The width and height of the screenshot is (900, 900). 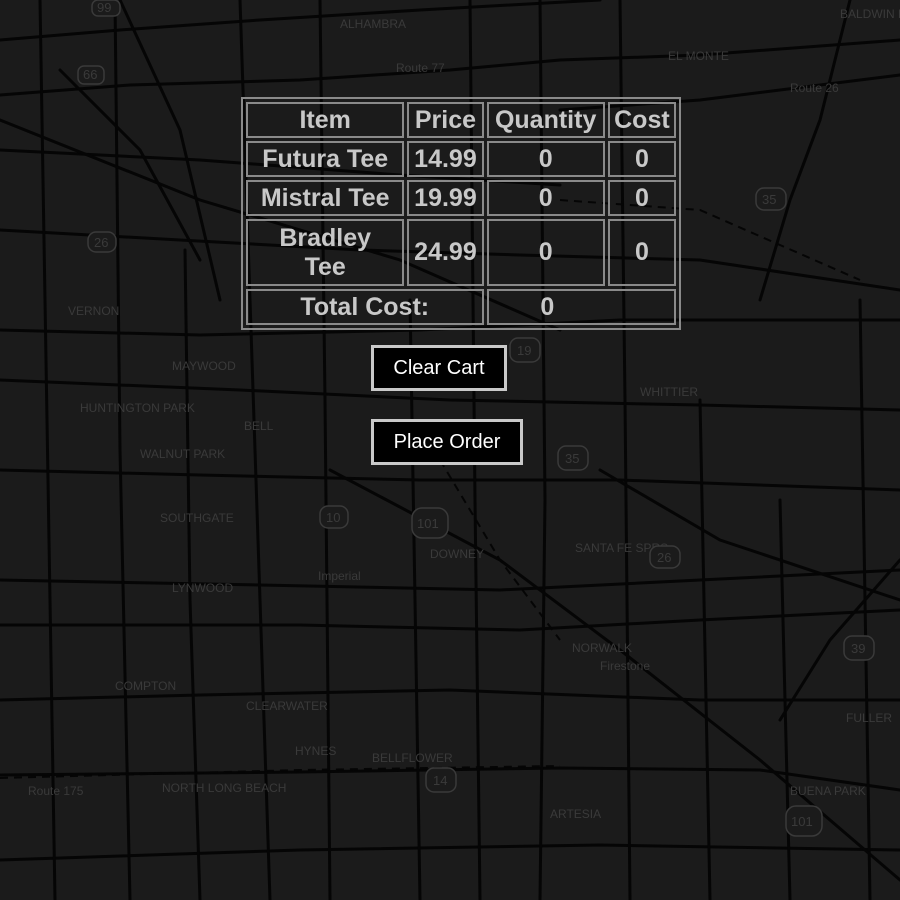 What do you see at coordinates (439, 368) in the screenshot?
I see `clear-cart-button: Clear Cart` at bounding box center [439, 368].